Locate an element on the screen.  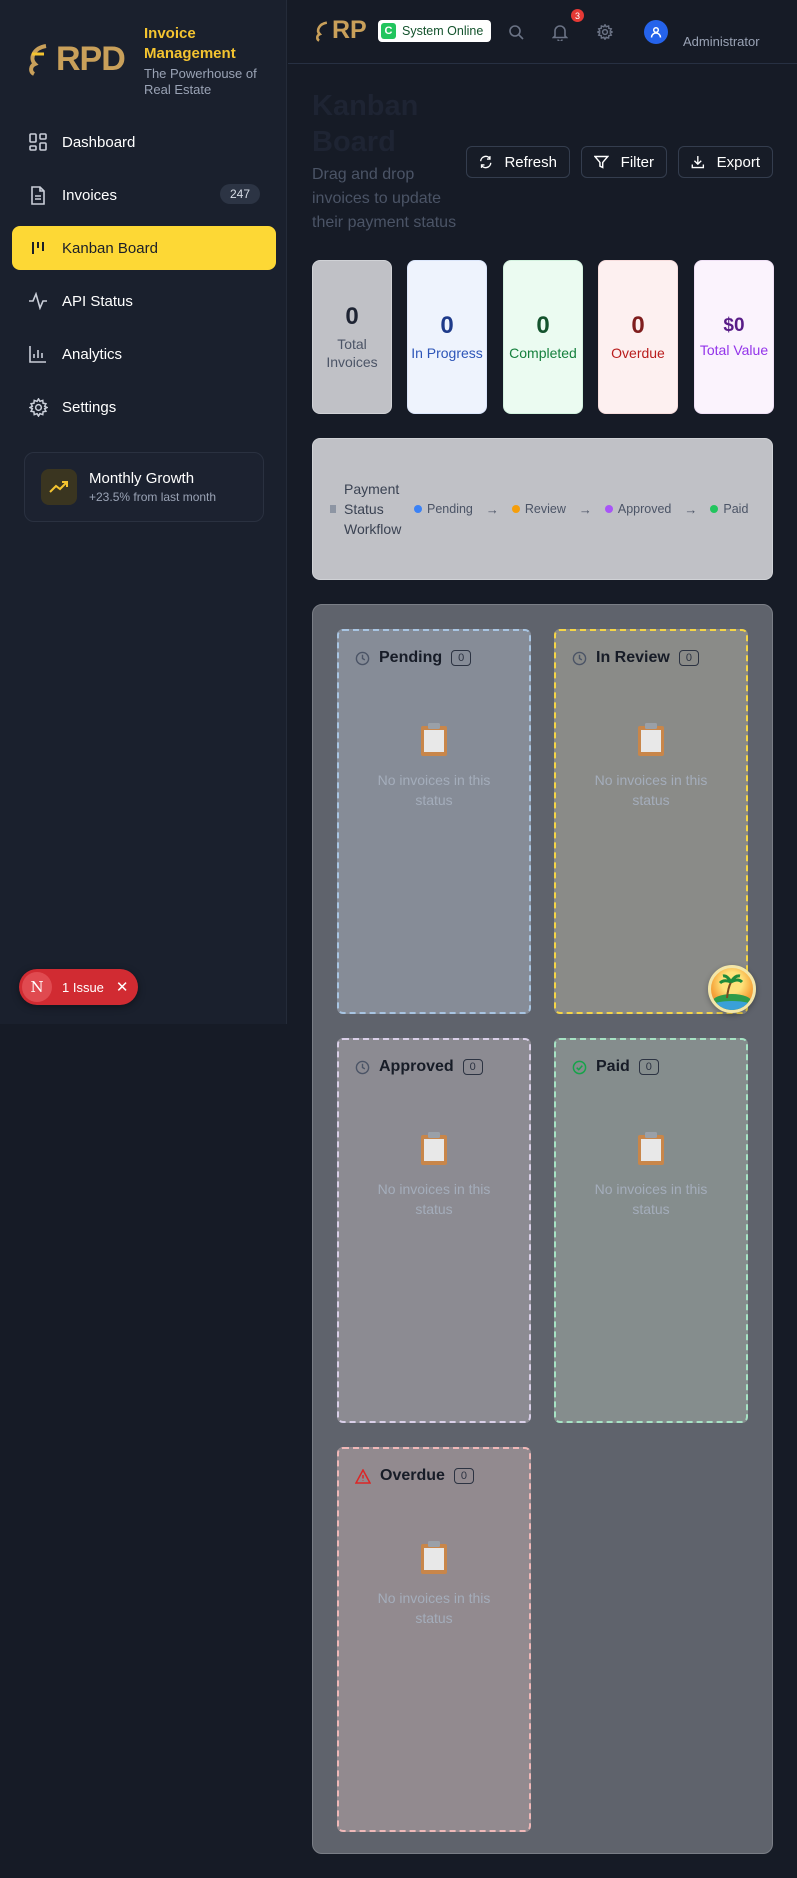
sidebar-item-kanban-board: Kanban Board is located at coordinates (144, 248).